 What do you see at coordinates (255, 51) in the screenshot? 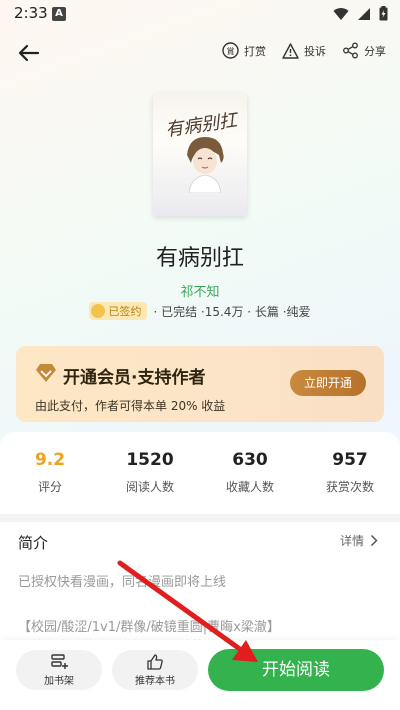
I see `reward-label: 打赏` at bounding box center [255, 51].